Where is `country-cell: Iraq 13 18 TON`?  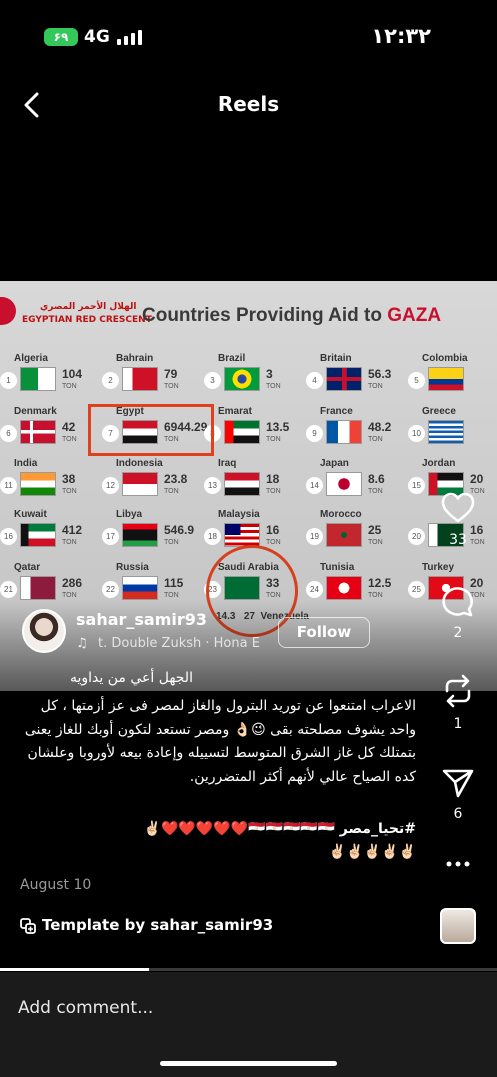
country-cell: Iraq 13 18 TON is located at coordinates (254, 480).